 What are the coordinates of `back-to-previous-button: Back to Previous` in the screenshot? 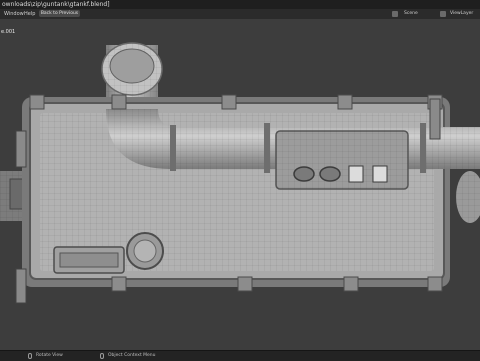 It's located at (59, 13).